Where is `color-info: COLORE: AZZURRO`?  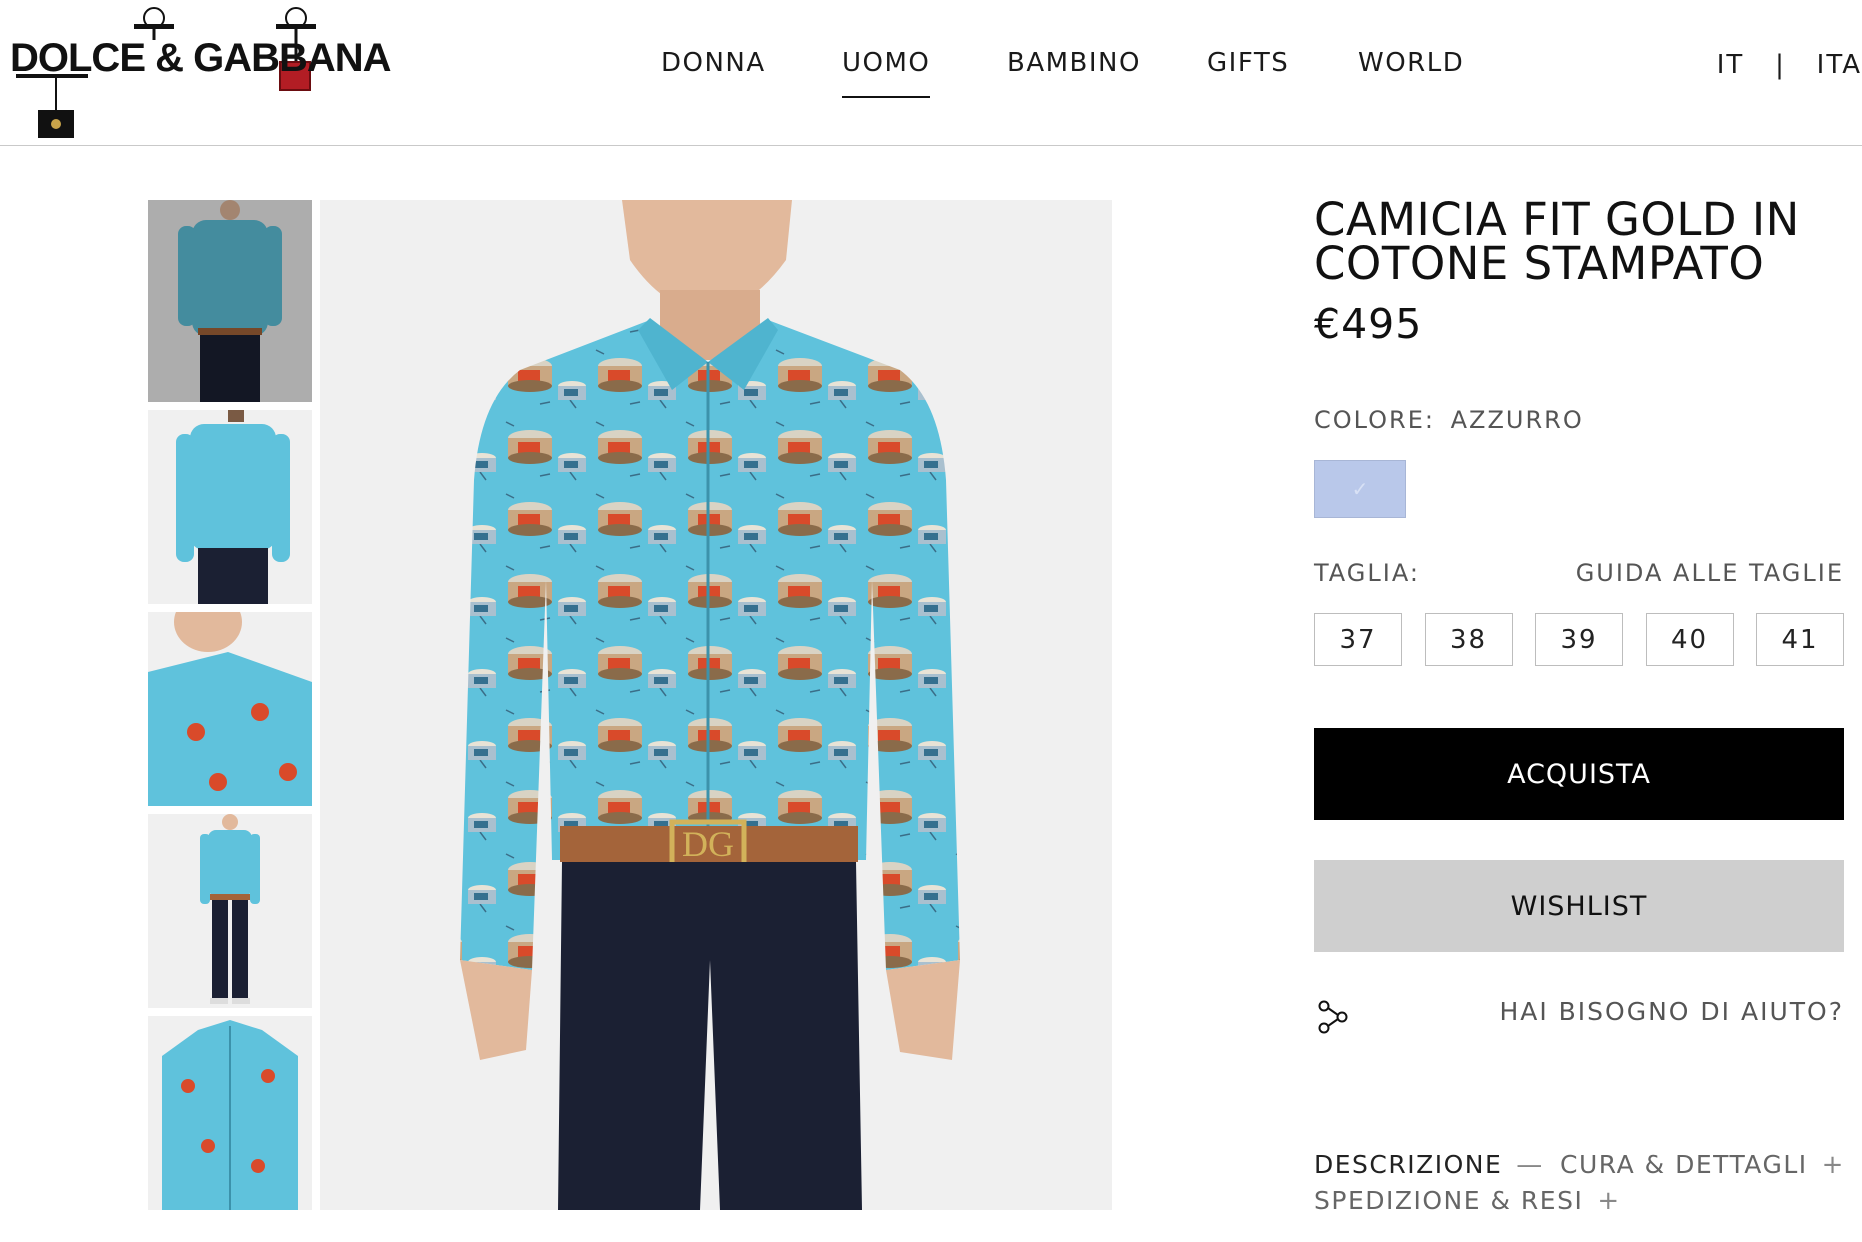
color-info: COLORE: AZZURRO is located at coordinates (1449, 420).